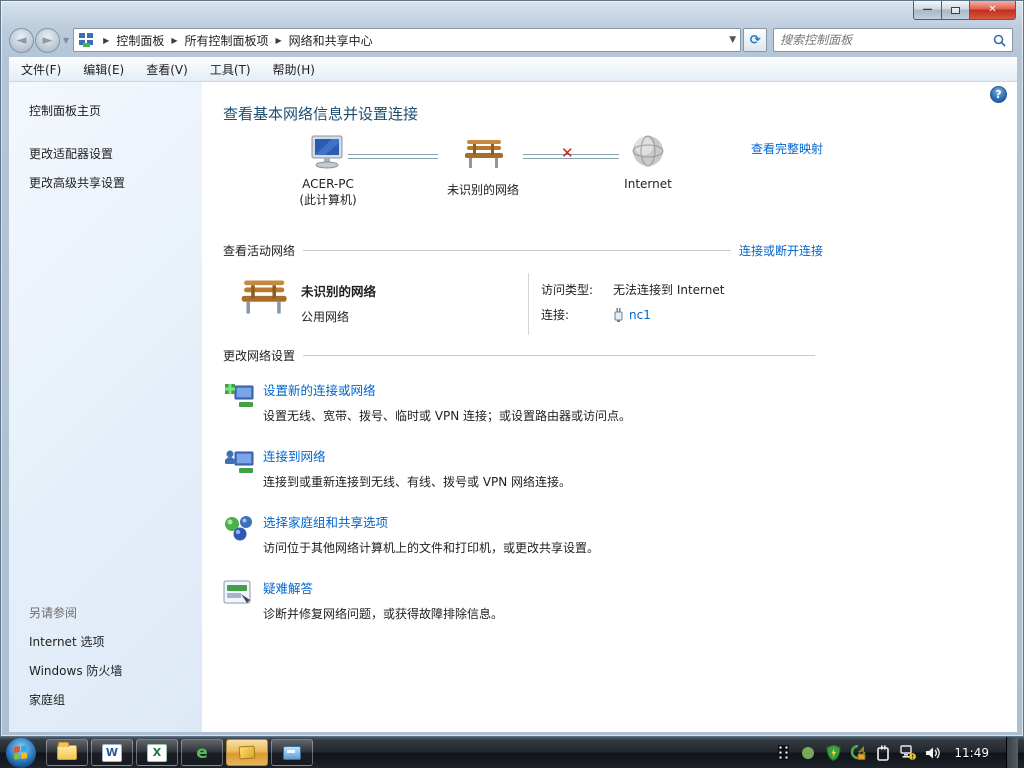  Describe the element at coordinates (407, 40) in the screenshot. I see `breadcrumb: ▶ 控制面板 ▶ 所有控制面板项 ▶ 网络和共享中心 ▼` at that location.